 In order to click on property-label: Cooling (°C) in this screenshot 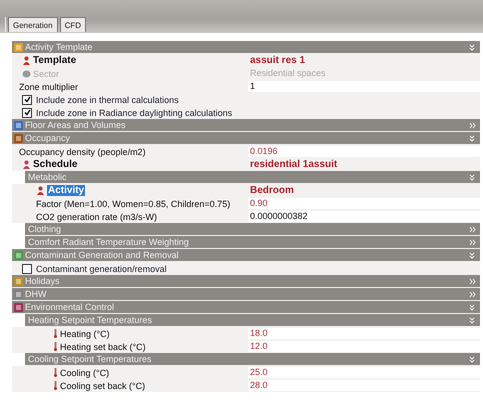, I will do `click(85, 373)`.